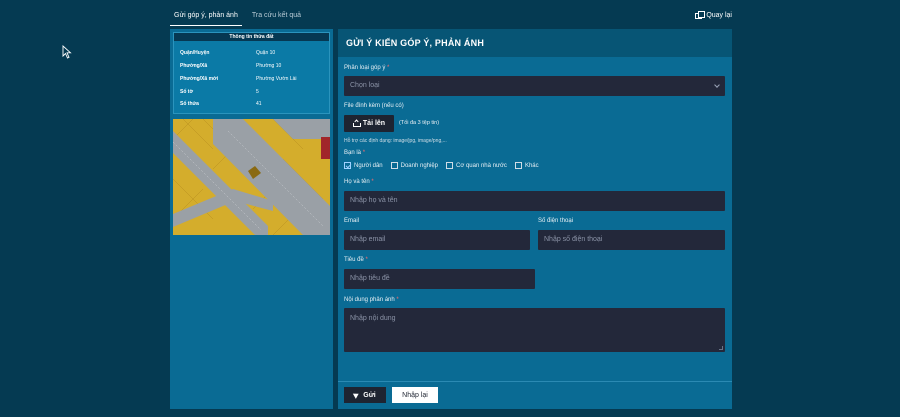 The height and width of the screenshot is (417, 900). I want to click on content-label-text: Nội dung phản ánh, so click(369, 300).